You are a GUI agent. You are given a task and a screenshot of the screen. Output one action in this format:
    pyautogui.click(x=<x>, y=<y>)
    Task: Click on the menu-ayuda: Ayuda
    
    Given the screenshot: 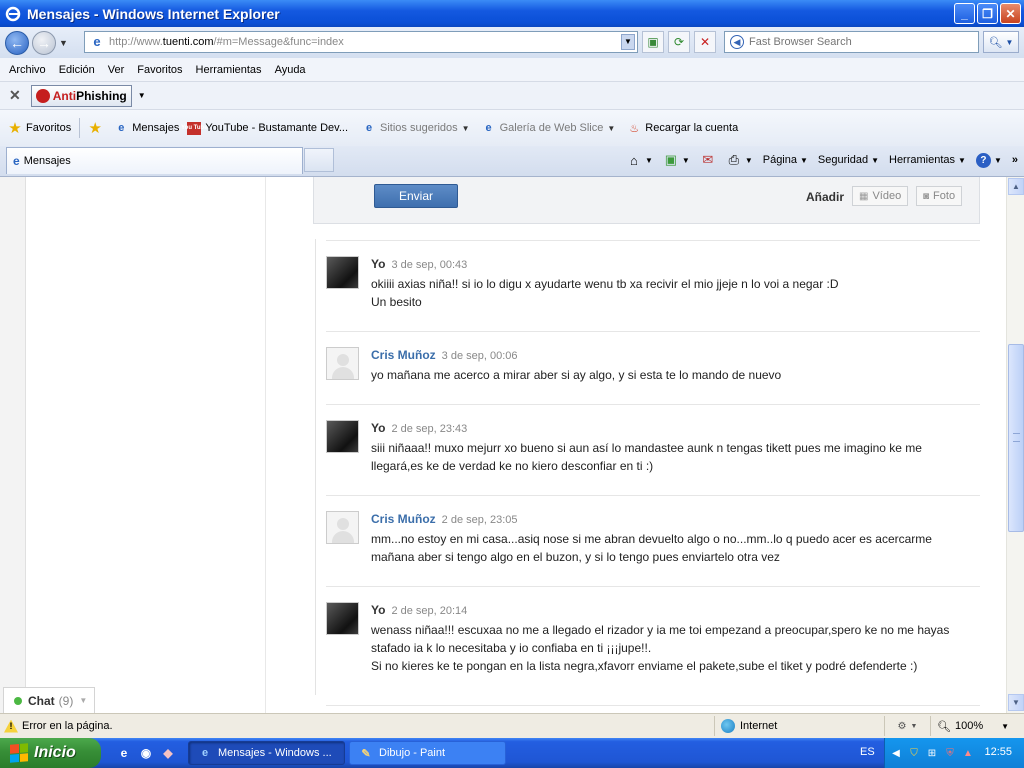 What is the action you would take?
    pyautogui.click(x=290, y=70)
    